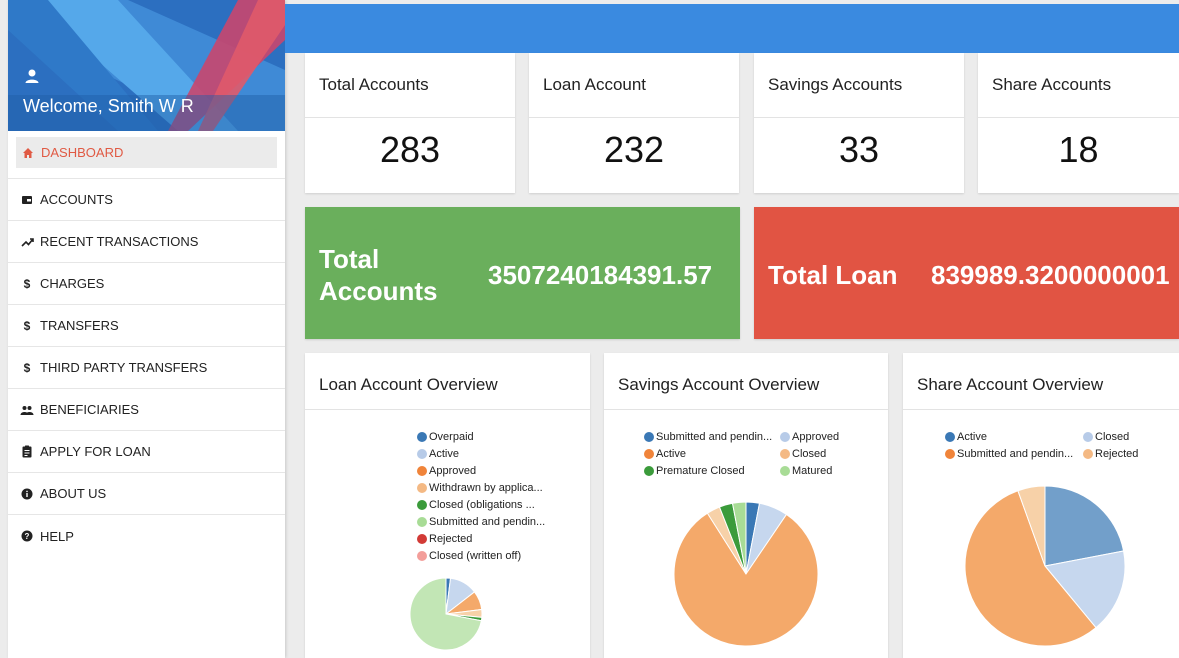 The height and width of the screenshot is (658, 1179). What do you see at coordinates (27, 410) in the screenshot?
I see `people-icon` at bounding box center [27, 410].